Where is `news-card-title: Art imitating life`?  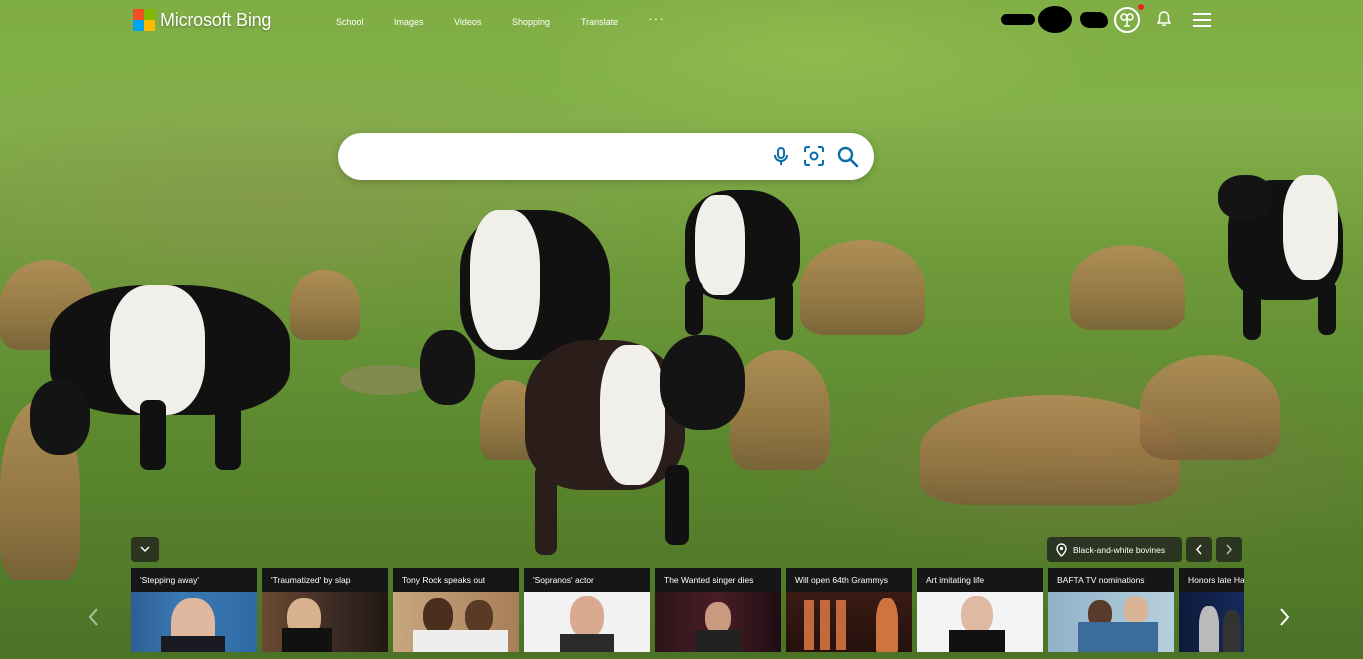
news-card-title: Art imitating life is located at coordinates (980, 580).